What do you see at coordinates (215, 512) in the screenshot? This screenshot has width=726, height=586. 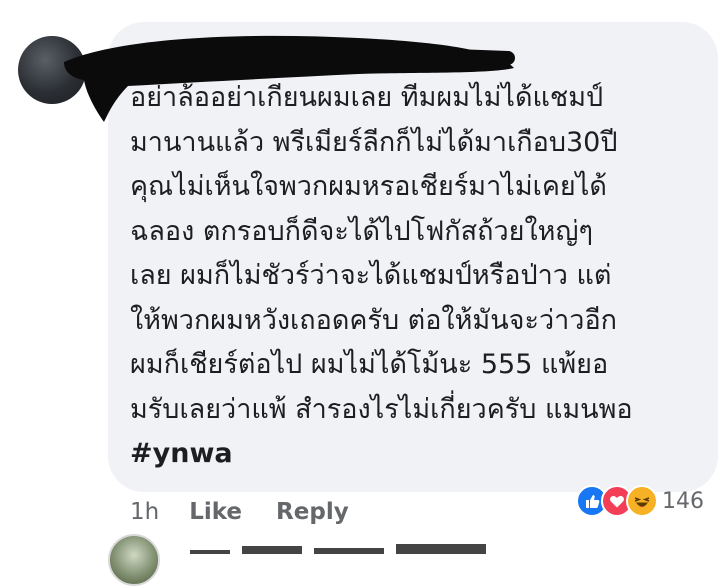 I see `like-button: Like` at bounding box center [215, 512].